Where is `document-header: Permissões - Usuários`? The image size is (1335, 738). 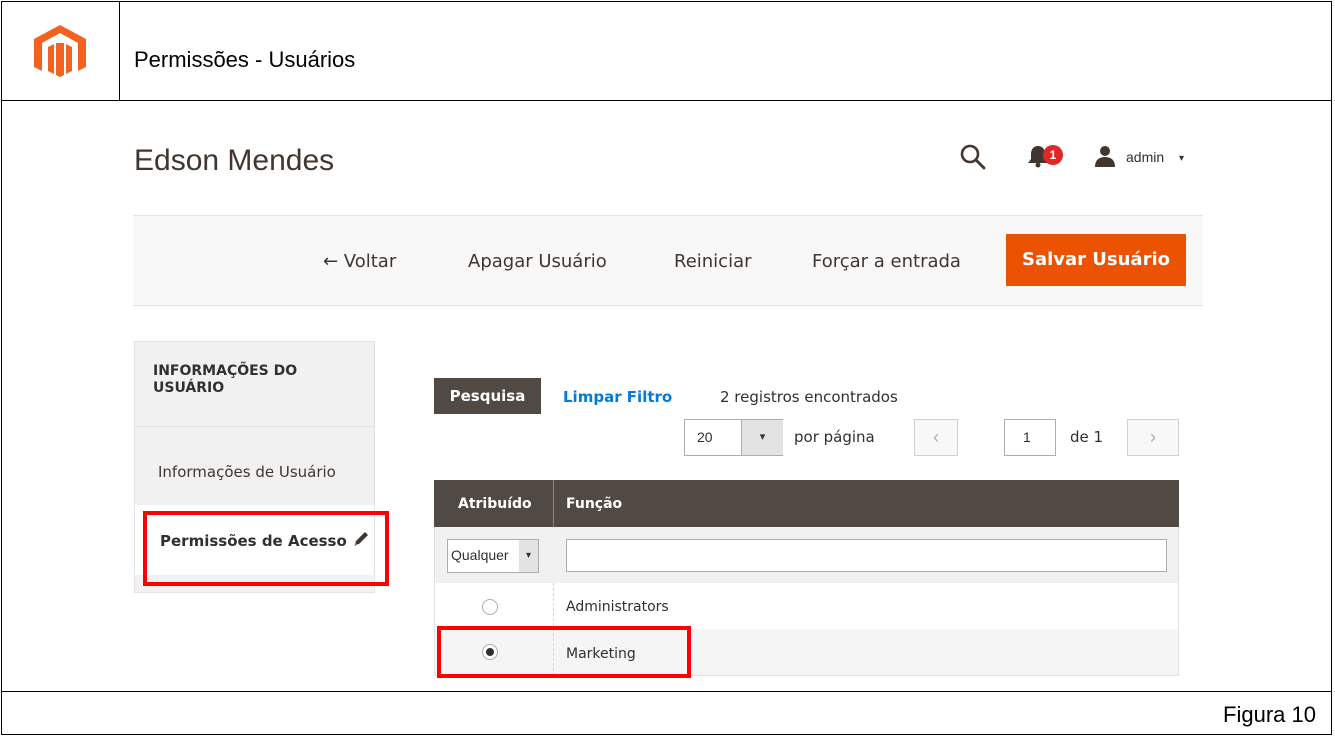 document-header: Permissões - Usuários is located at coordinates (666, 51).